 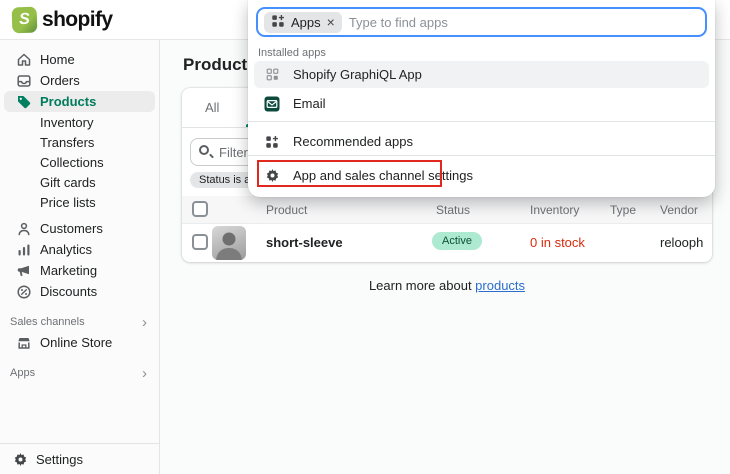 What do you see at coordinates (79, 270) in the screenshot?
I see `sidebar-item-marketing: Marketing` at bounding box center [79, 270].